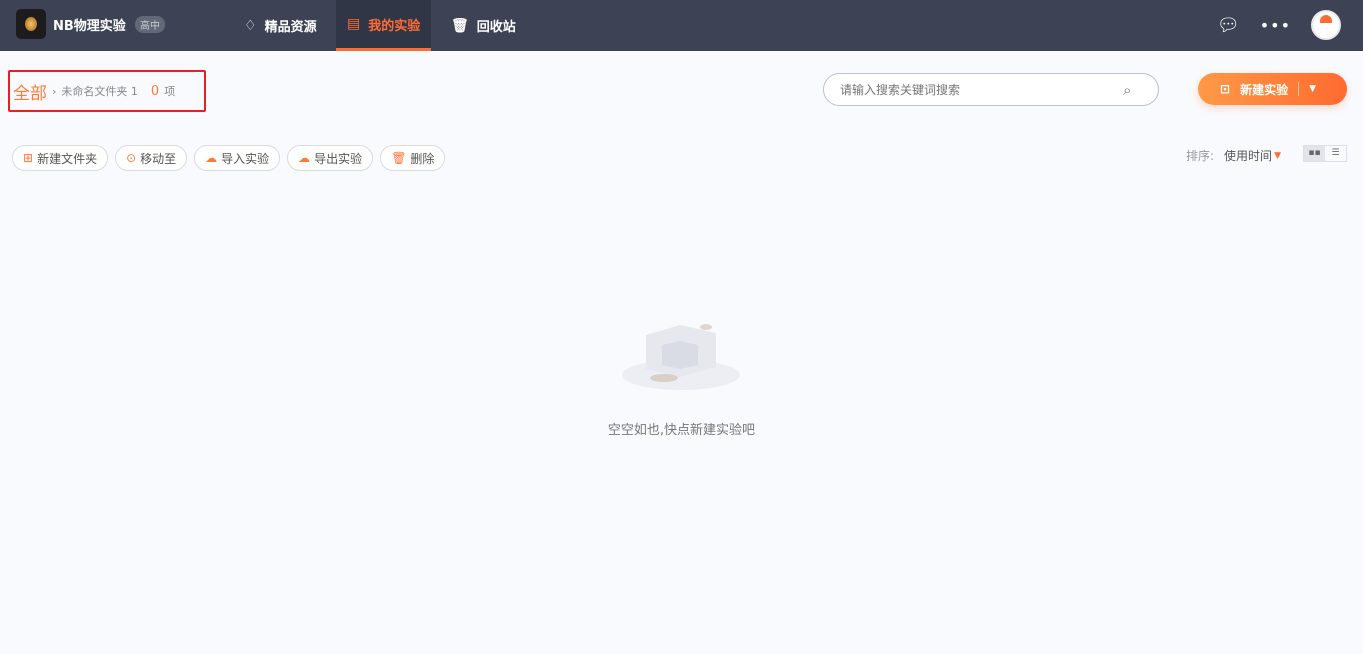 Image resolution: width=1363 pixels, height=654 pixels. I want to click on toolbar: ⊞ 新建文件夹 ⊙ 移动至 ☁ 导入实验 ☁ 导出实验 🗑 删除, so click(229, 158).